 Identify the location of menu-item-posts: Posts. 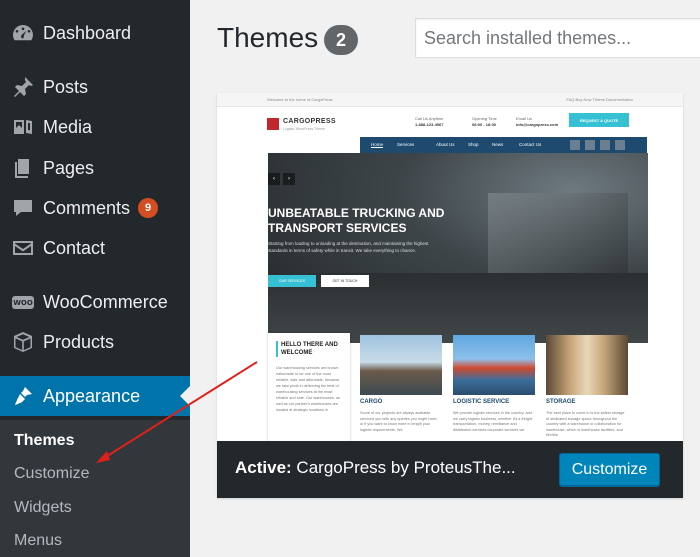
(95, 87).